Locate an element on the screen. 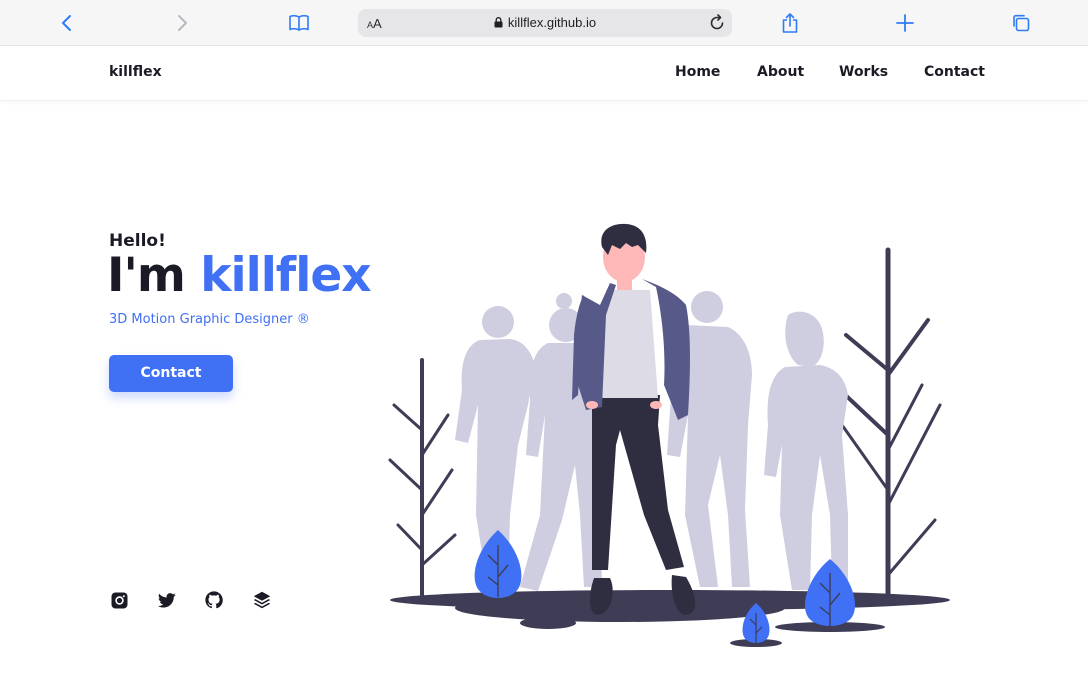 This screenshot has width=1088, height=680. back-button is located at coordinates (67, 23).